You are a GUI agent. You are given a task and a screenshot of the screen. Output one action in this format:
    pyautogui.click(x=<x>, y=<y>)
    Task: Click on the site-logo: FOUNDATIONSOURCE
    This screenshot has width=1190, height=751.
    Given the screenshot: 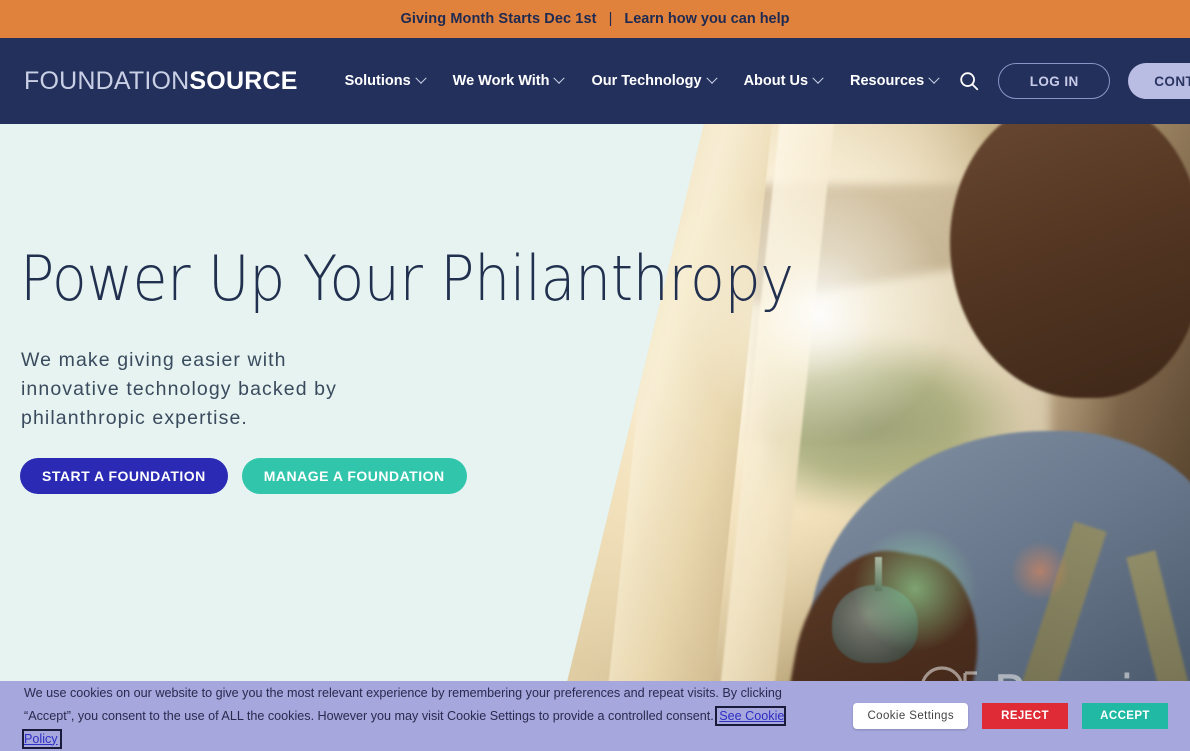 What is the action you would take?
    pyautogui.click(x=161, y=80)
    